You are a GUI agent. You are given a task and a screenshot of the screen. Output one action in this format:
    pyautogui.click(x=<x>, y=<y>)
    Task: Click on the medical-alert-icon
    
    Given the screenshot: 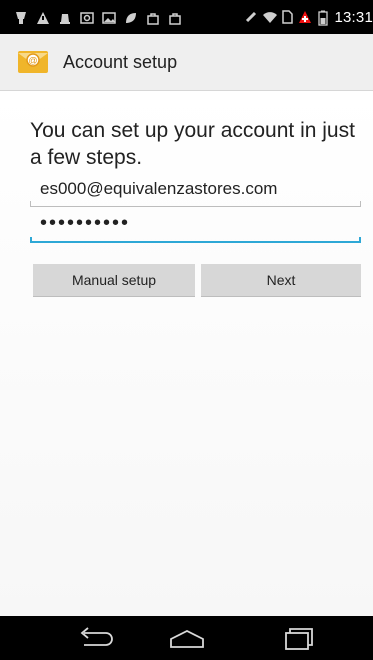 What is the action you would take?
    pyautogui.click(x=305, y=17)
    